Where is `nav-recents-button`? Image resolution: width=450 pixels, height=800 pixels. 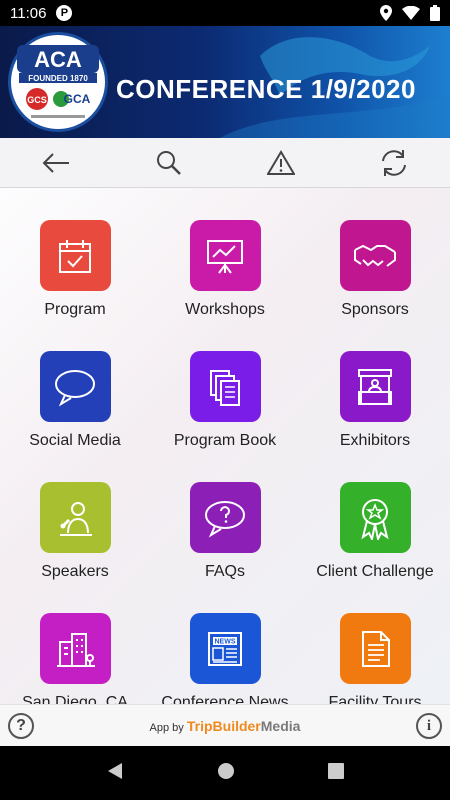
nav-recents-button is located at coordinates (336, 773).